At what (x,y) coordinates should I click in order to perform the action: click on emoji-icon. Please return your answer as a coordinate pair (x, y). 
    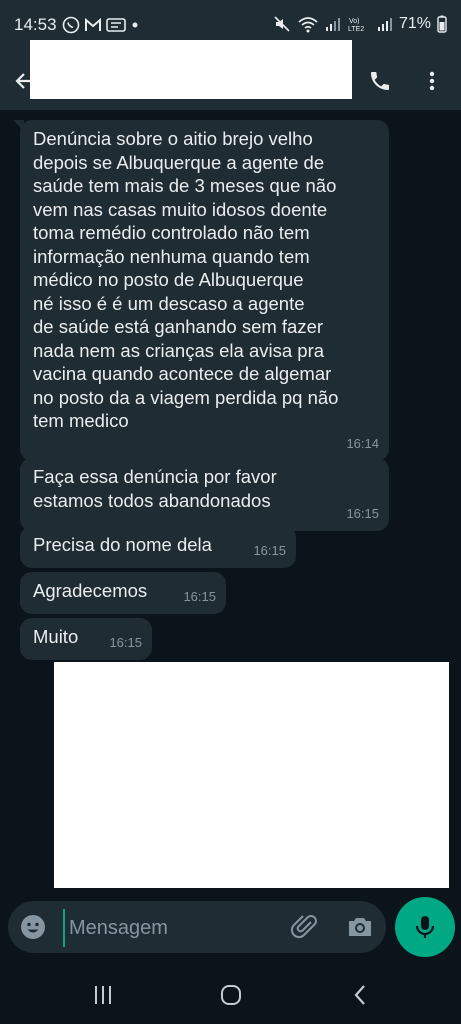
    Looking at the image, I should click on (33, 927).